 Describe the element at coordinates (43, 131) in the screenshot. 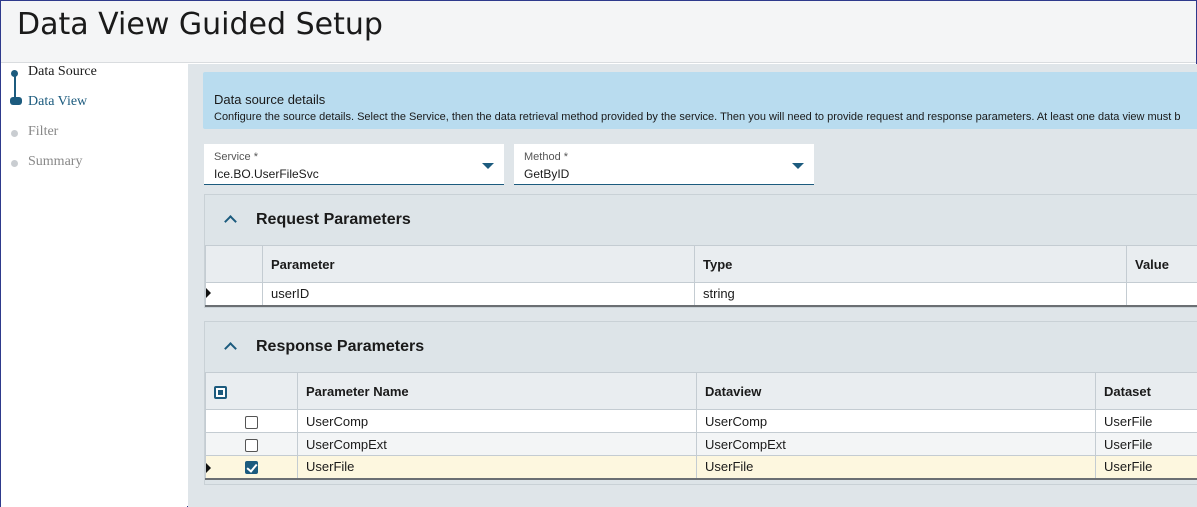

I see `step-label: Filter` at that location.